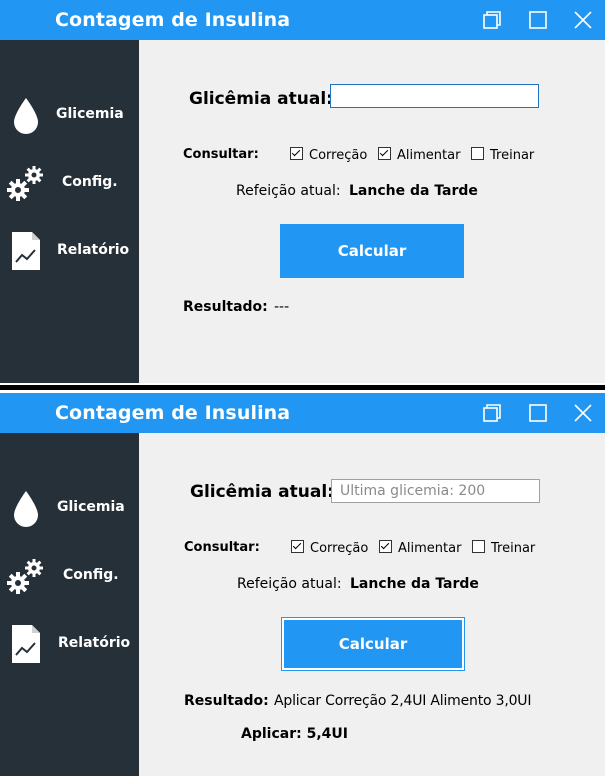 The width and height of the screenshot is (605, 776). I want to click on resultado-value: ---, so click(282, 307).